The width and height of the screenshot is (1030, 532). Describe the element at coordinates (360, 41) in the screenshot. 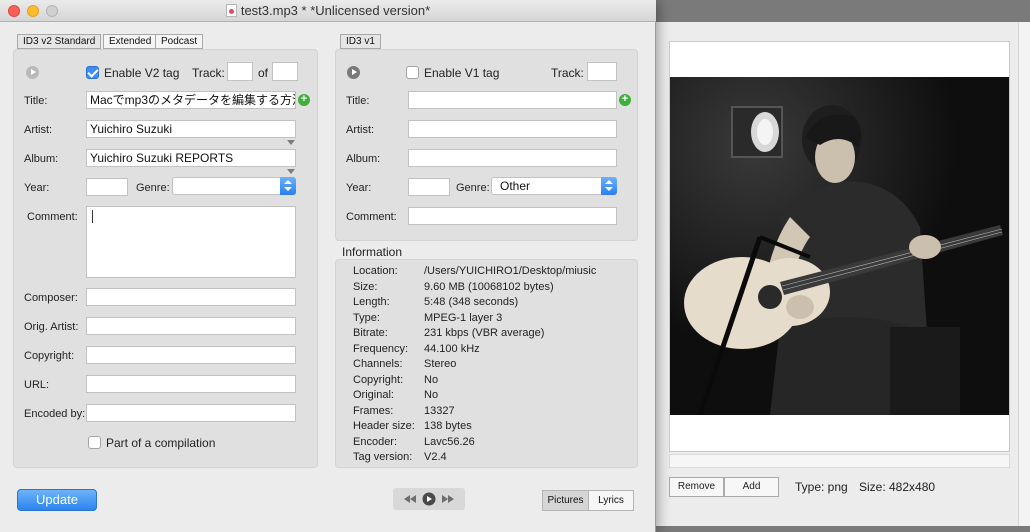

I see `tab-id3v1: ID3 v1` at that location.